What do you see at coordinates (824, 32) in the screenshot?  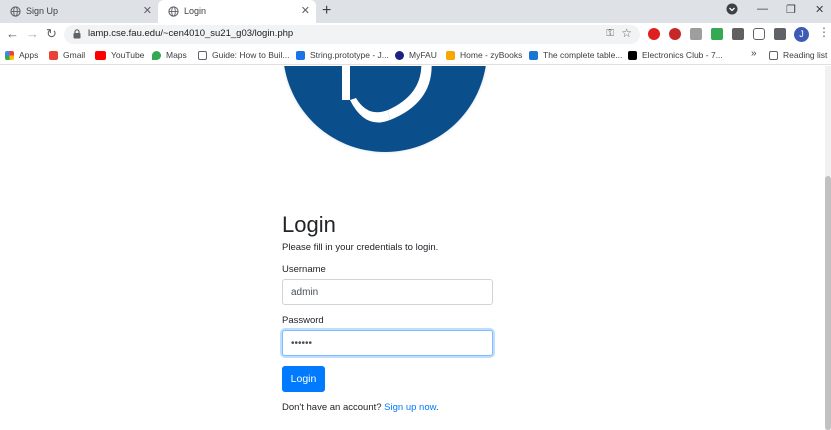 I see `browser-menu-icon: ⋮` at bounding box center [824, 32].